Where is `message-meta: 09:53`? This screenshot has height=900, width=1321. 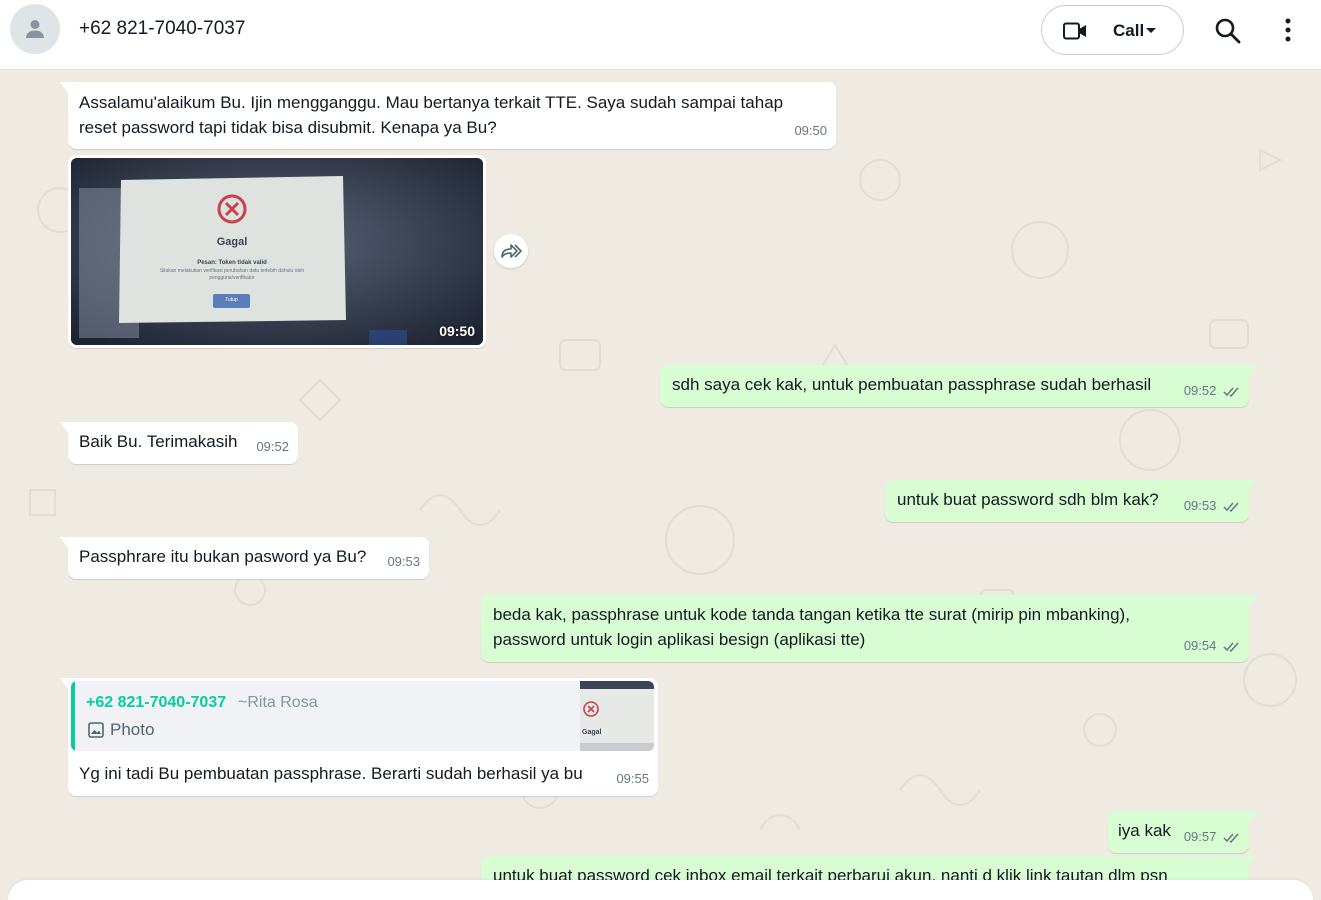 message-meta: 09:53 is located at coordinates (1213, 505).